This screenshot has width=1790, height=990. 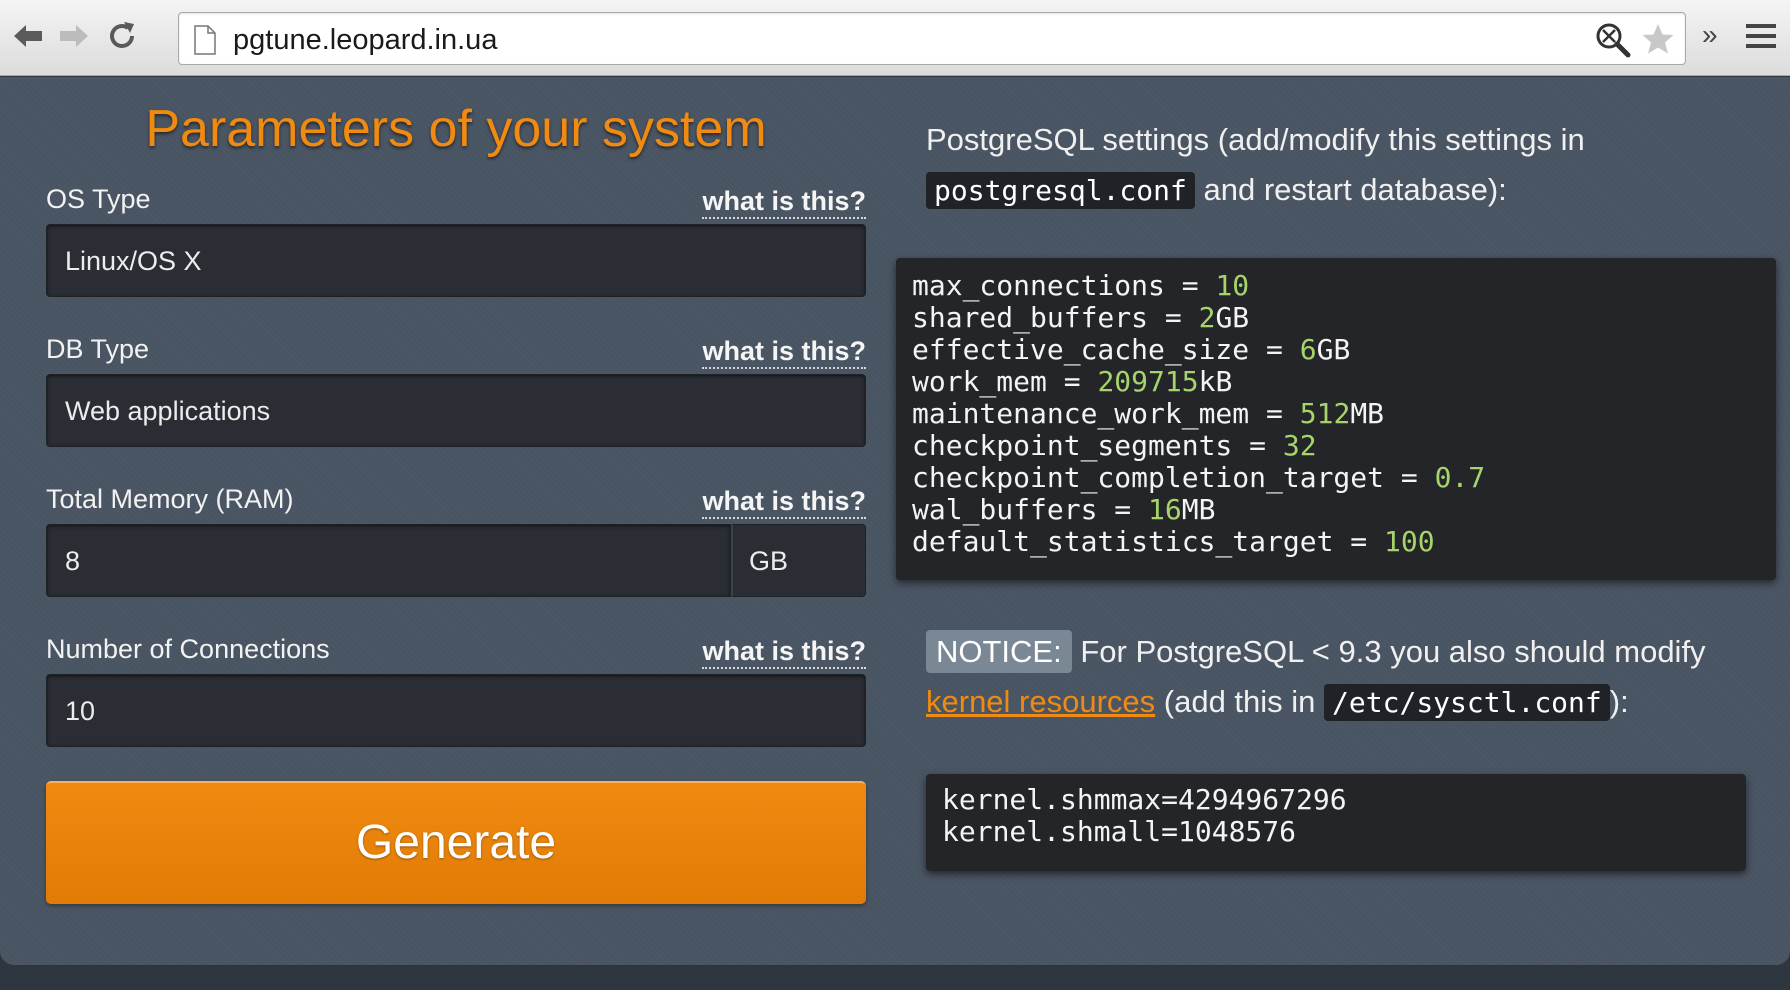 What do you see at coordinates (1119, 831) in the screenshot?
I see `kernel-line: kernel.shmall=1048576` at bounding box center [1119, 831].